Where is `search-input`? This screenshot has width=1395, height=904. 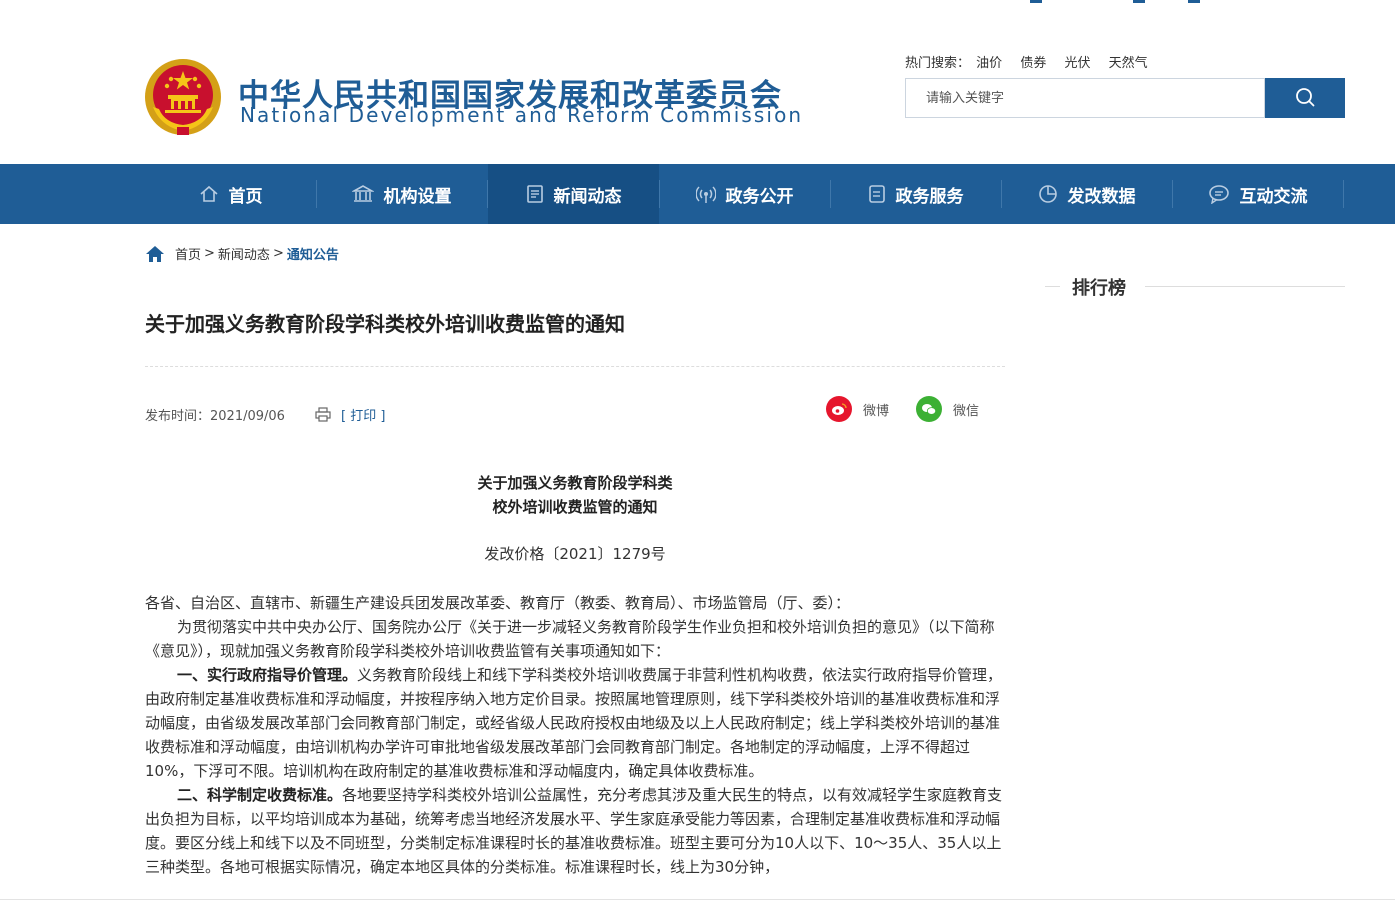 search-input is located at coordinates (1085, 98).